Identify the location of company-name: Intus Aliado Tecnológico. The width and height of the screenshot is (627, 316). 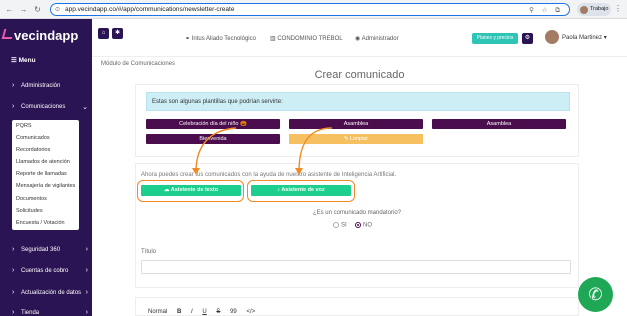
(223, 39).